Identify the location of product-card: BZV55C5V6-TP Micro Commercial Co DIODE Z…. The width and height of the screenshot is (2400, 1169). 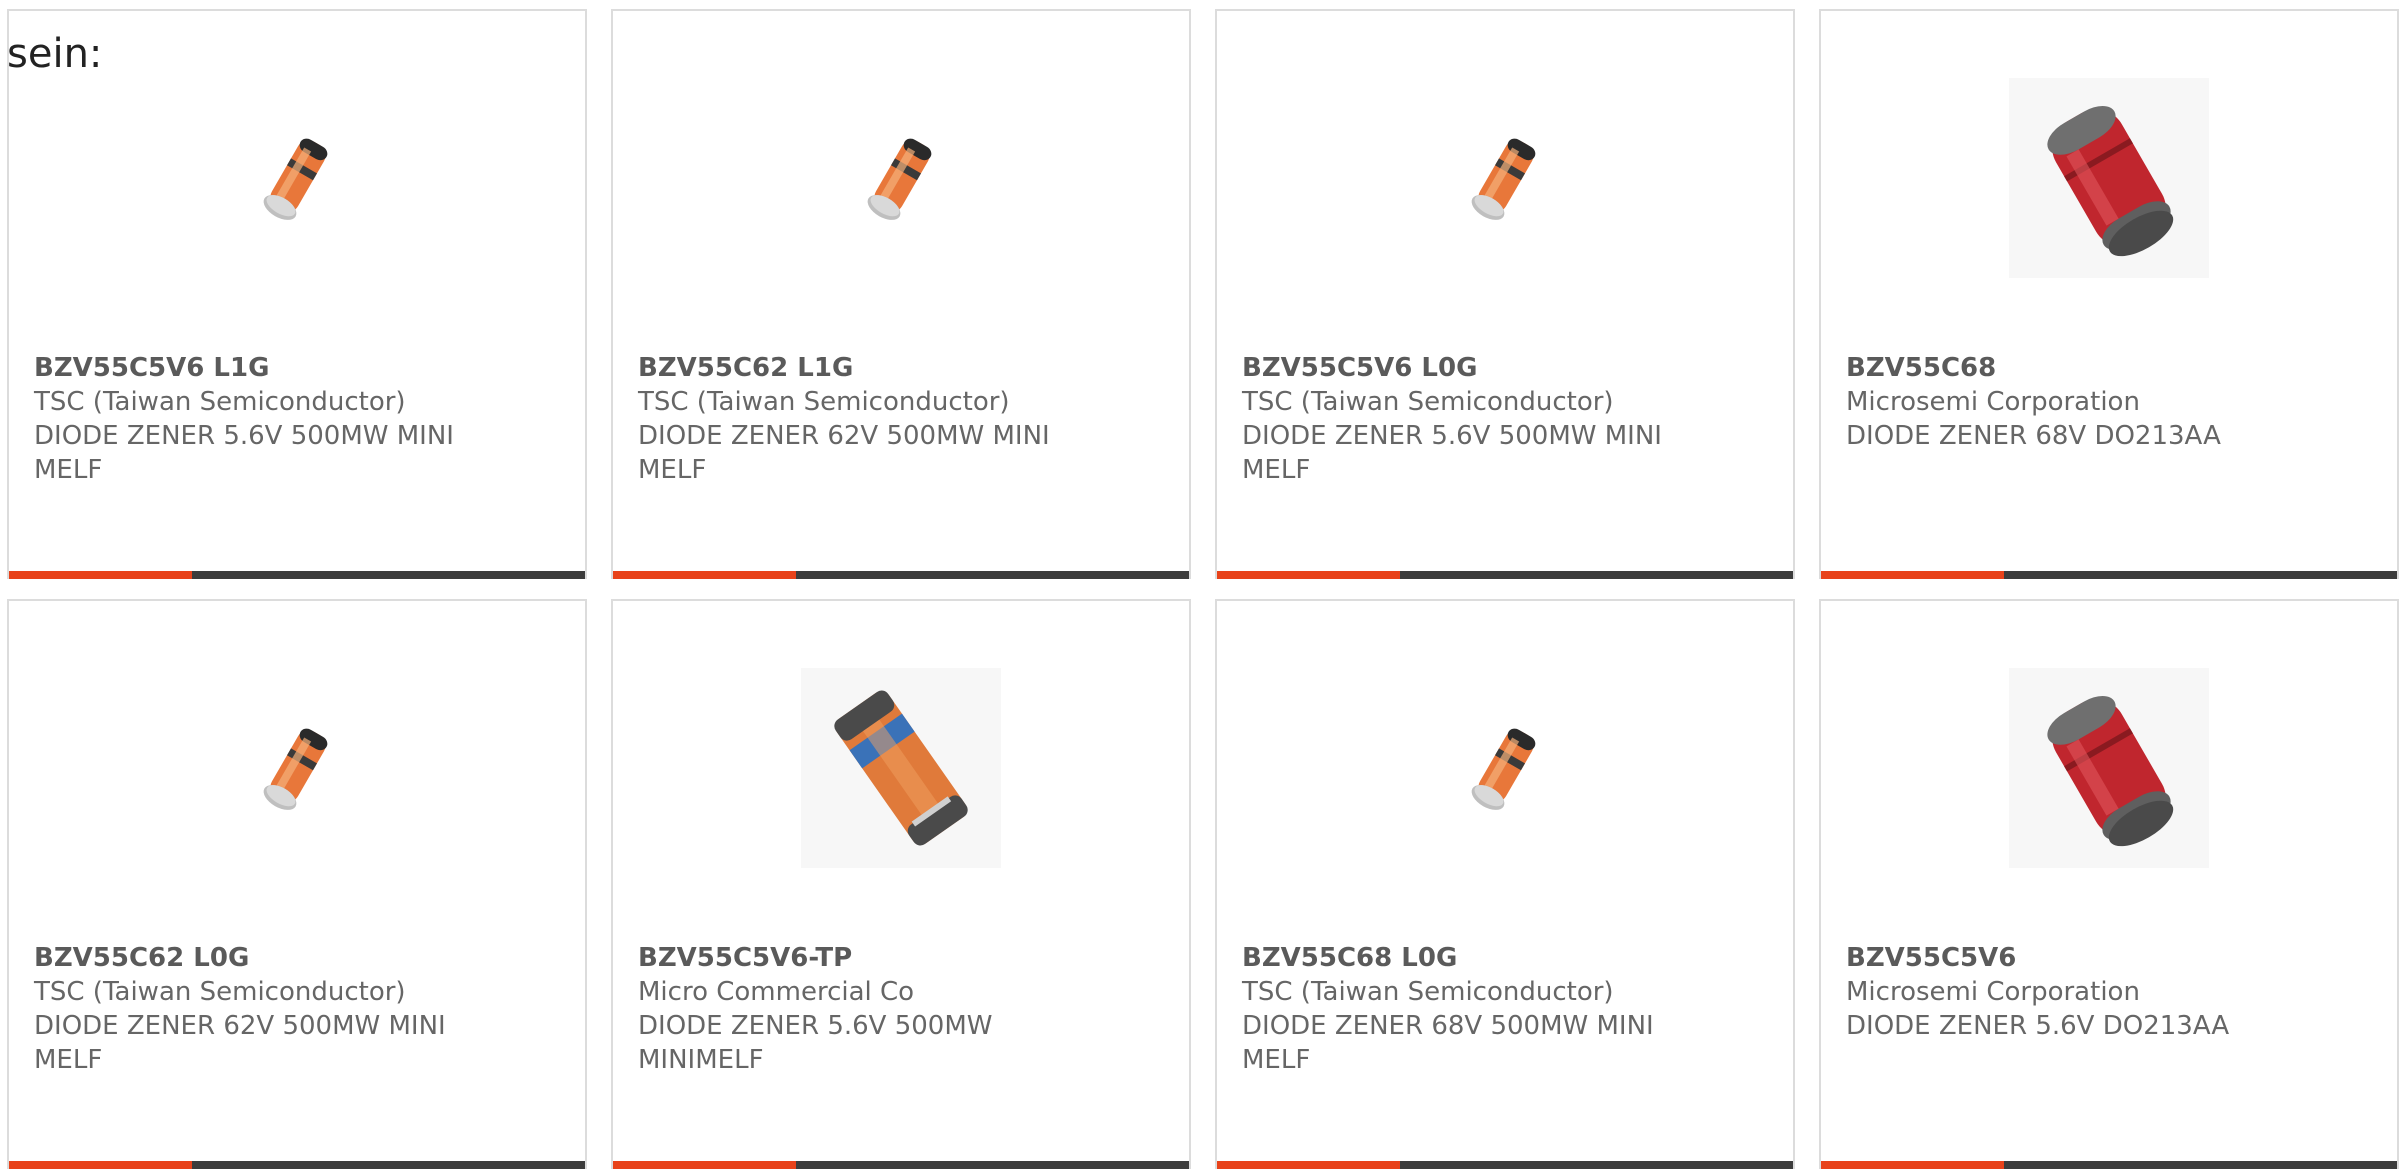
(901, 884).